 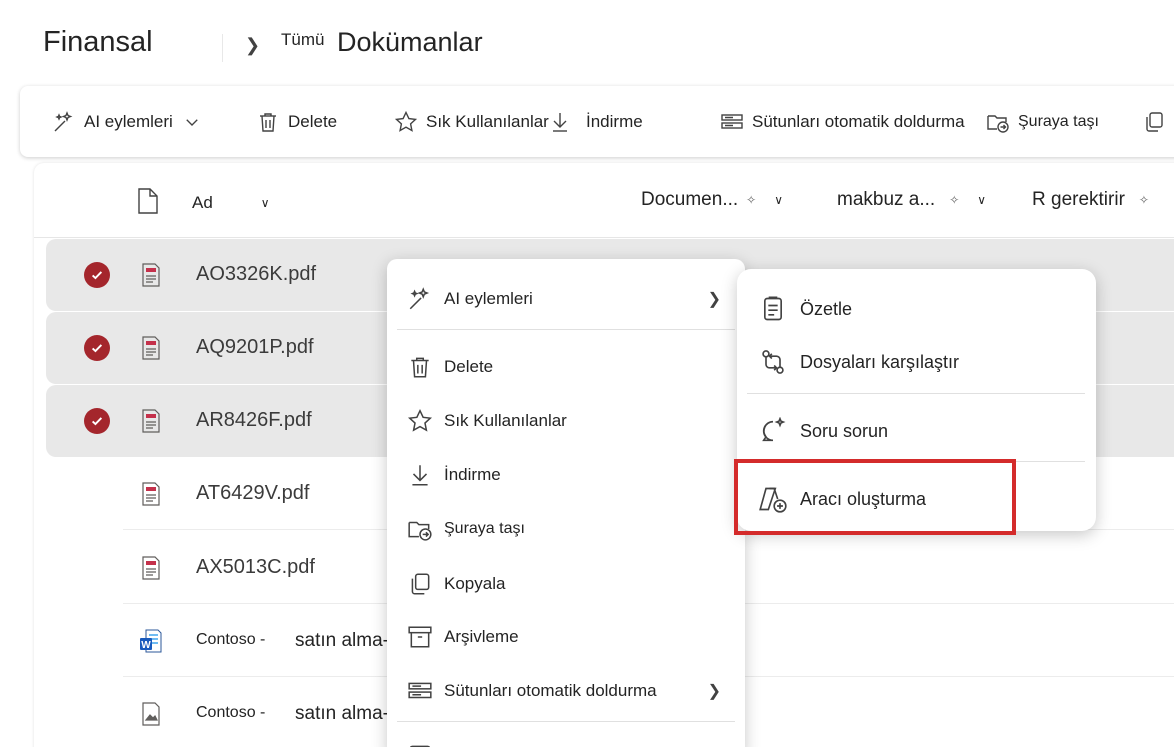 I want to click on move-to-label: Şuraya taşı, so click(x=1058, y=121).